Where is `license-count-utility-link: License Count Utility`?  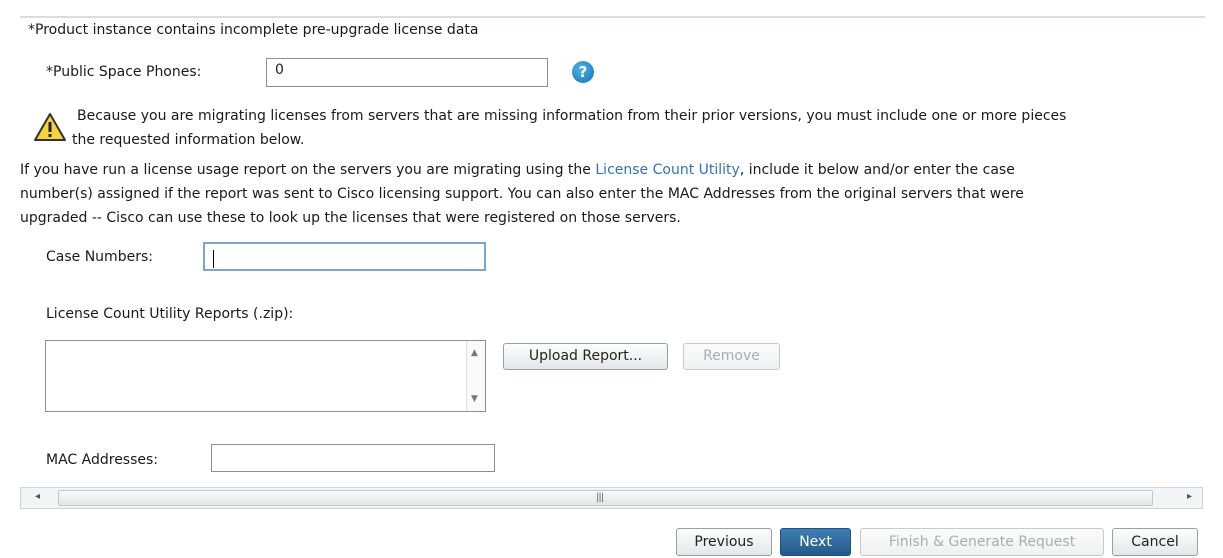 license-count-utility-link: License Count Utility is located at coordinates (667, 170).